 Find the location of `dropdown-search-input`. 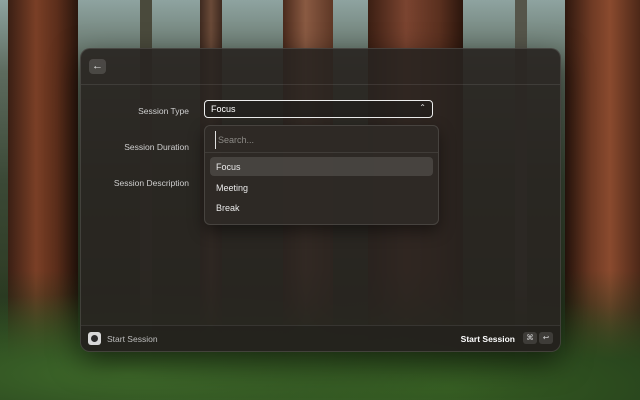

dropdown-search-input is located at coordinates (317, 140).